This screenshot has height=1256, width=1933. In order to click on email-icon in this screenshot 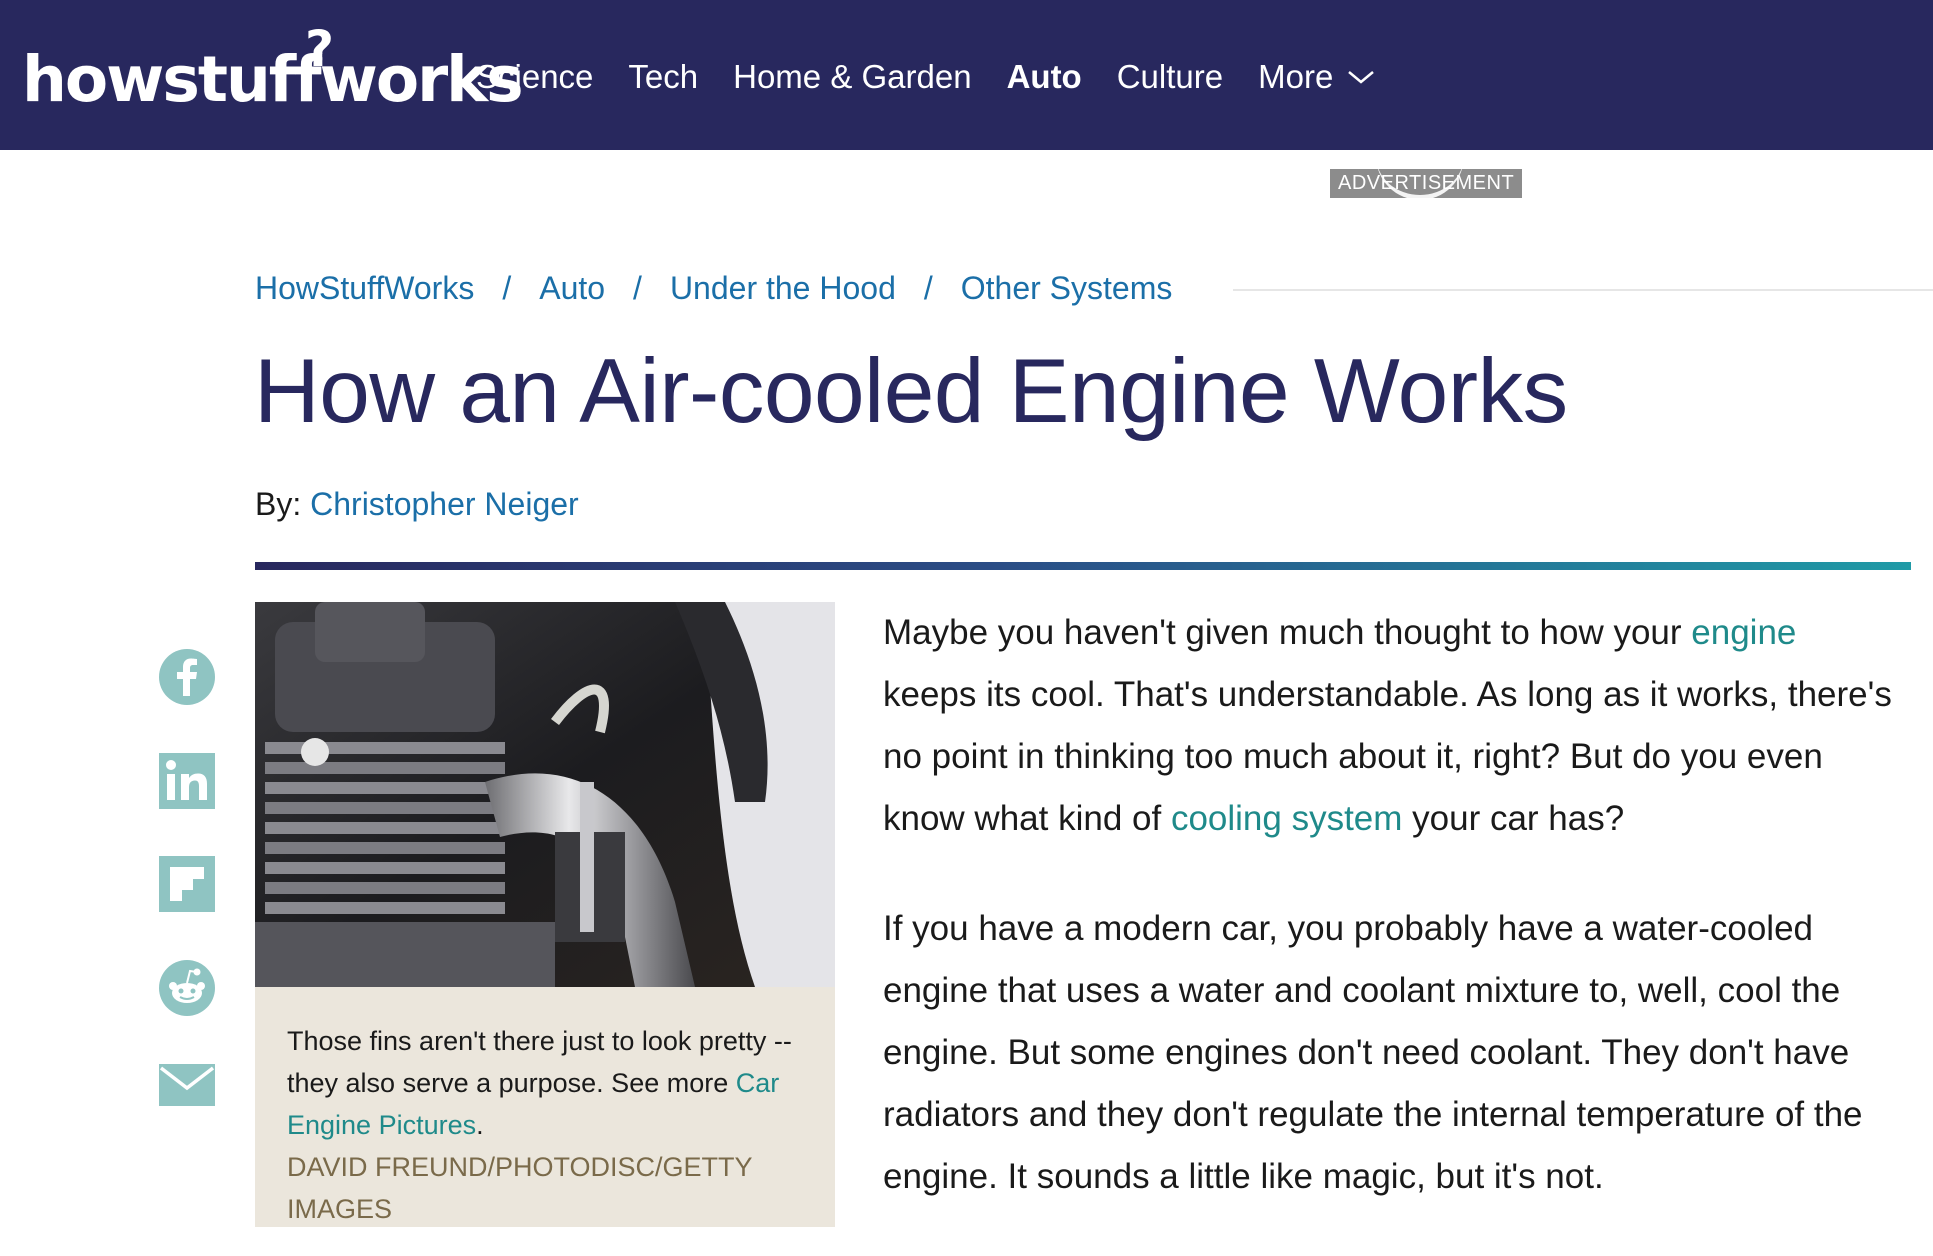, I will do `click(187, 1085)`.